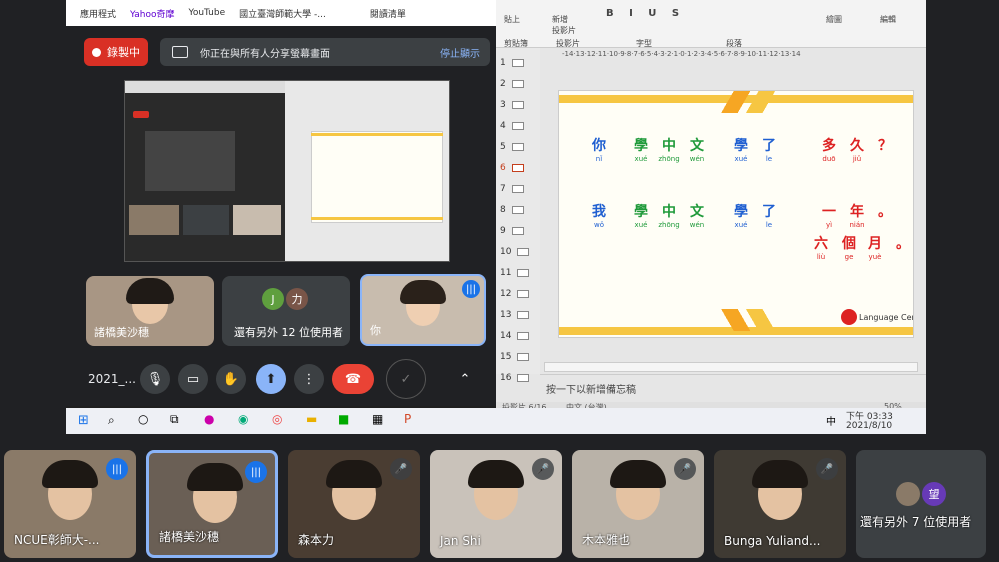 The image size is (999, 562). I want to click on task-view-icon: ⧉, so click(174, 419).